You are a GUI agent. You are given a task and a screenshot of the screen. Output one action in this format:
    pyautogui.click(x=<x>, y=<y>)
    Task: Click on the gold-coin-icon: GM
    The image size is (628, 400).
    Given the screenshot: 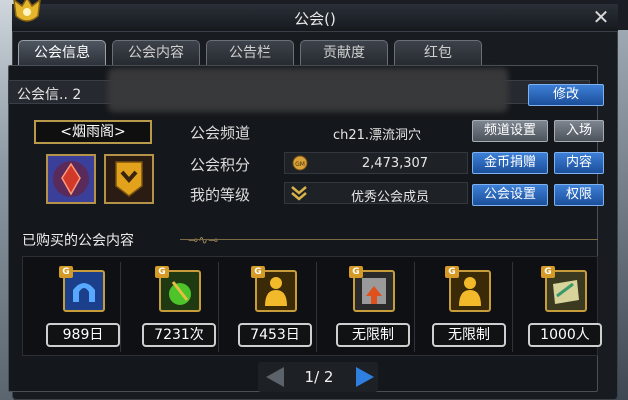 What is the action you would take?
    pyautogui.click(x=300, y=163)
    